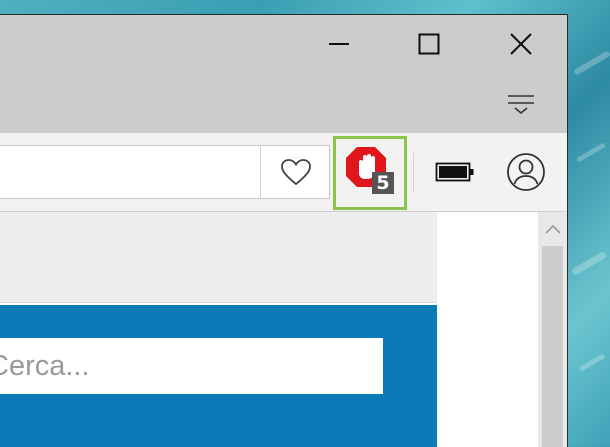 Image resolution: width=610 pixels, height=447 pixels. What do you see at coordinates (191, 366) in the screenshot?
I see `site-search-input` at bounding box center [191, 366].